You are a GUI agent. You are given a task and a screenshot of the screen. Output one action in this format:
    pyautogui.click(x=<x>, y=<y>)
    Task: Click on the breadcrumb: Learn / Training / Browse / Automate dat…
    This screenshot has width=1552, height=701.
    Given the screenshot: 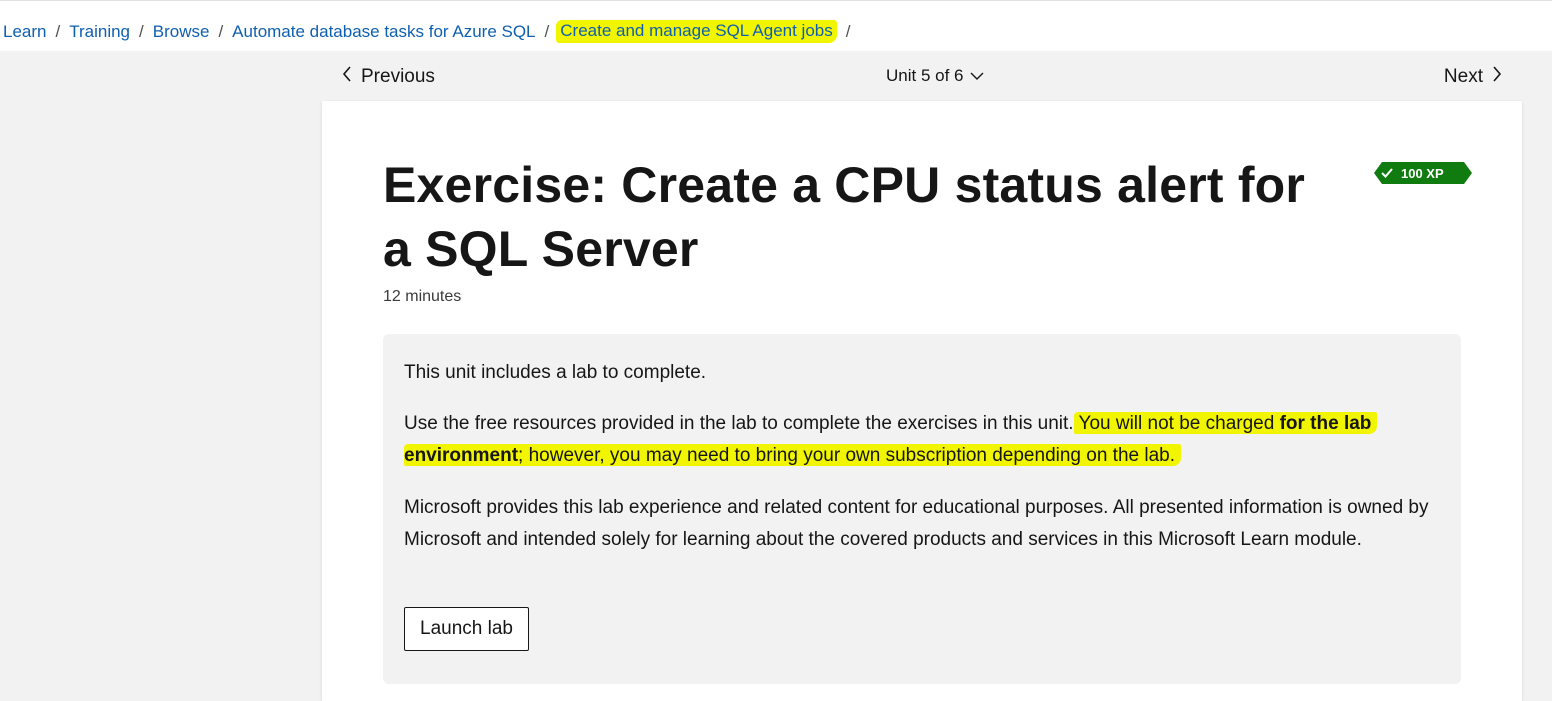 What is the action you would take?
    pyautogui.click(x=431, y=31)
    